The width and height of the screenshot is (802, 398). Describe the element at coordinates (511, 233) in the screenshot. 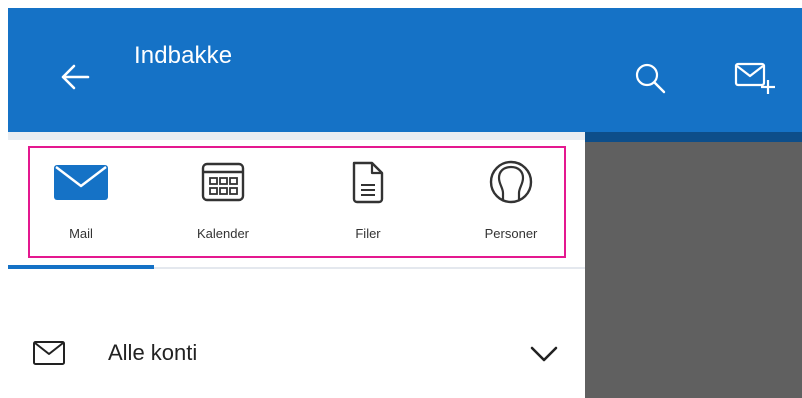

I see `nav-item-label: Personer` at that location.